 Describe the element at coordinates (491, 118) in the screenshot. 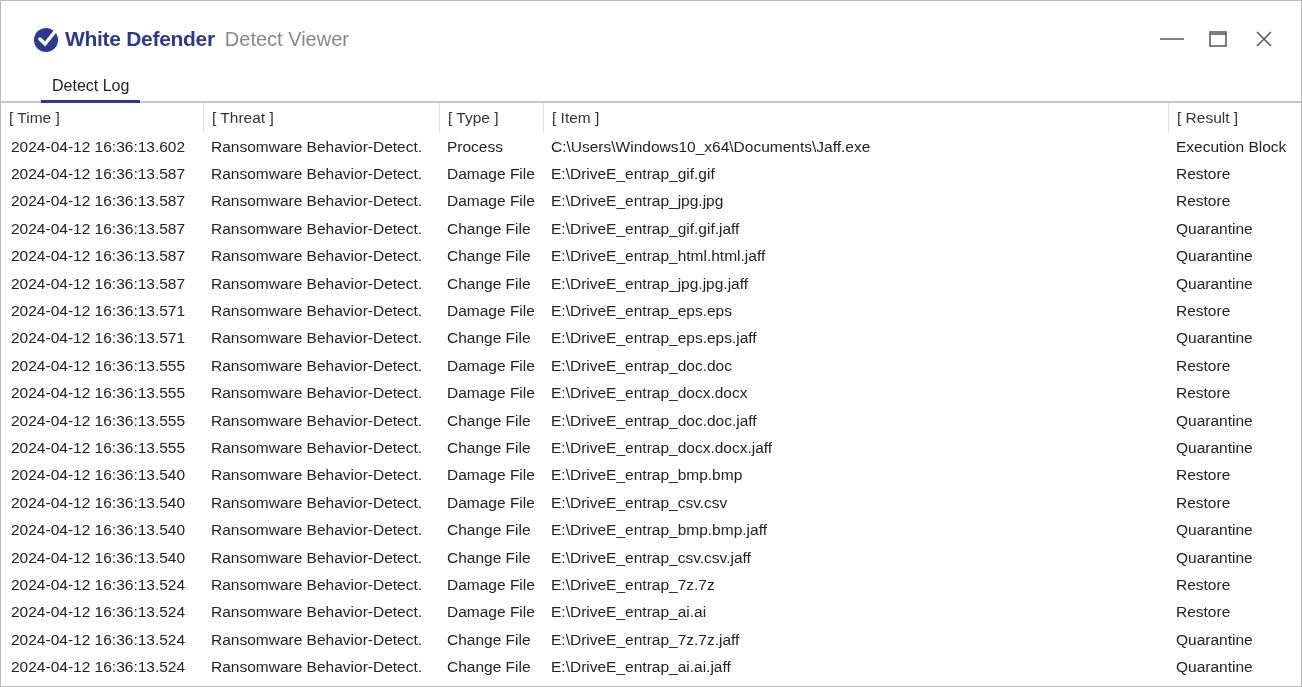

I see `column-header: [ Type ]` at that location.